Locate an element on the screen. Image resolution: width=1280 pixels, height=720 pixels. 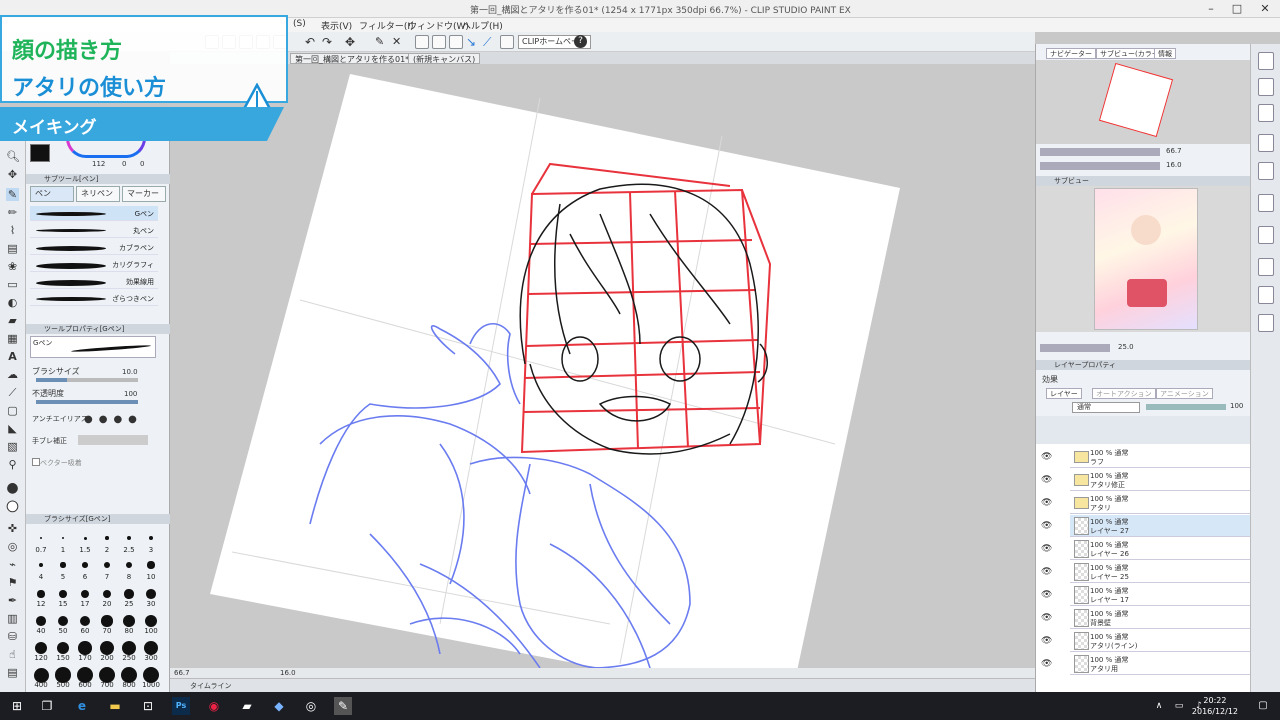
ruler-tool-icon: ⟋ is located at coordinates (12, 392).